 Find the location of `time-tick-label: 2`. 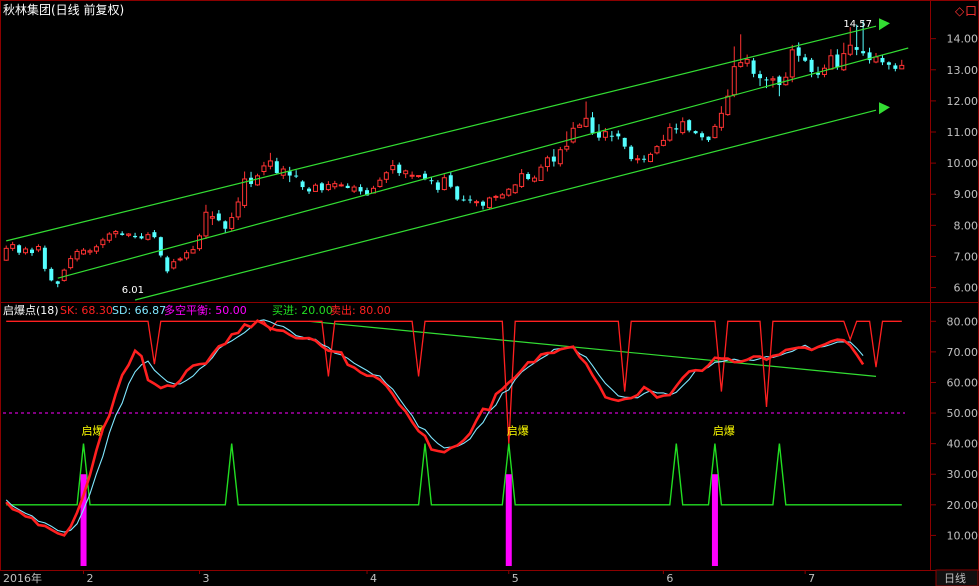

time-tick-label: 2 is located at coordinates (90, 578).